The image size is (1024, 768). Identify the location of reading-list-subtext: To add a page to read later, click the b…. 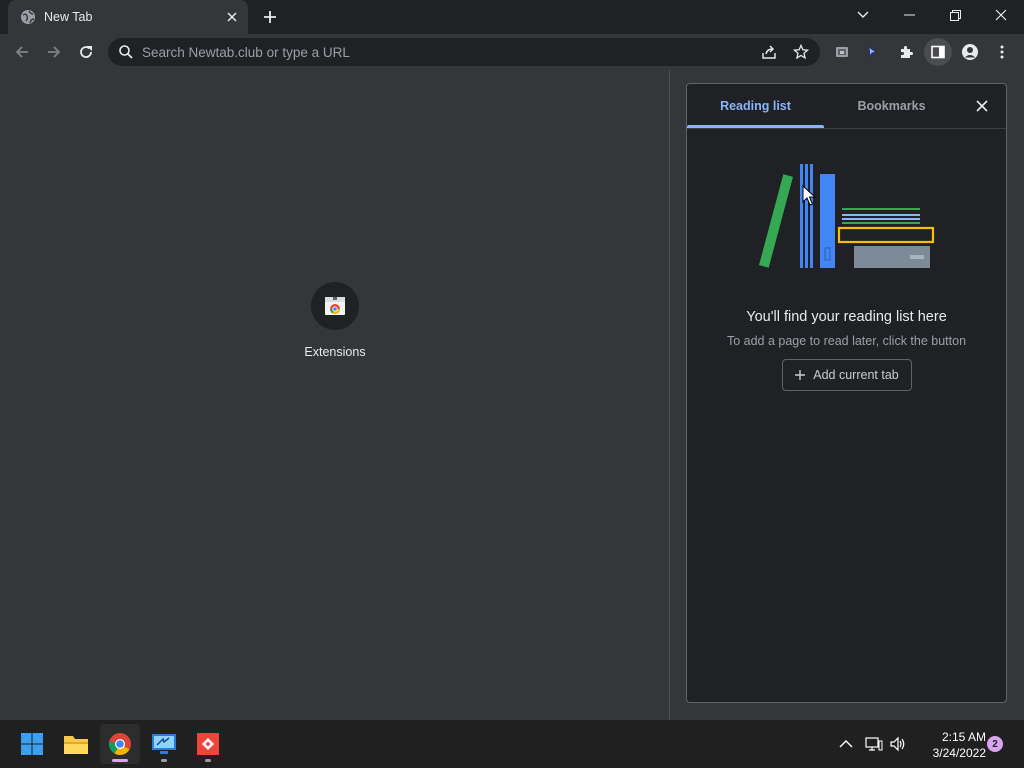
(846, 341).